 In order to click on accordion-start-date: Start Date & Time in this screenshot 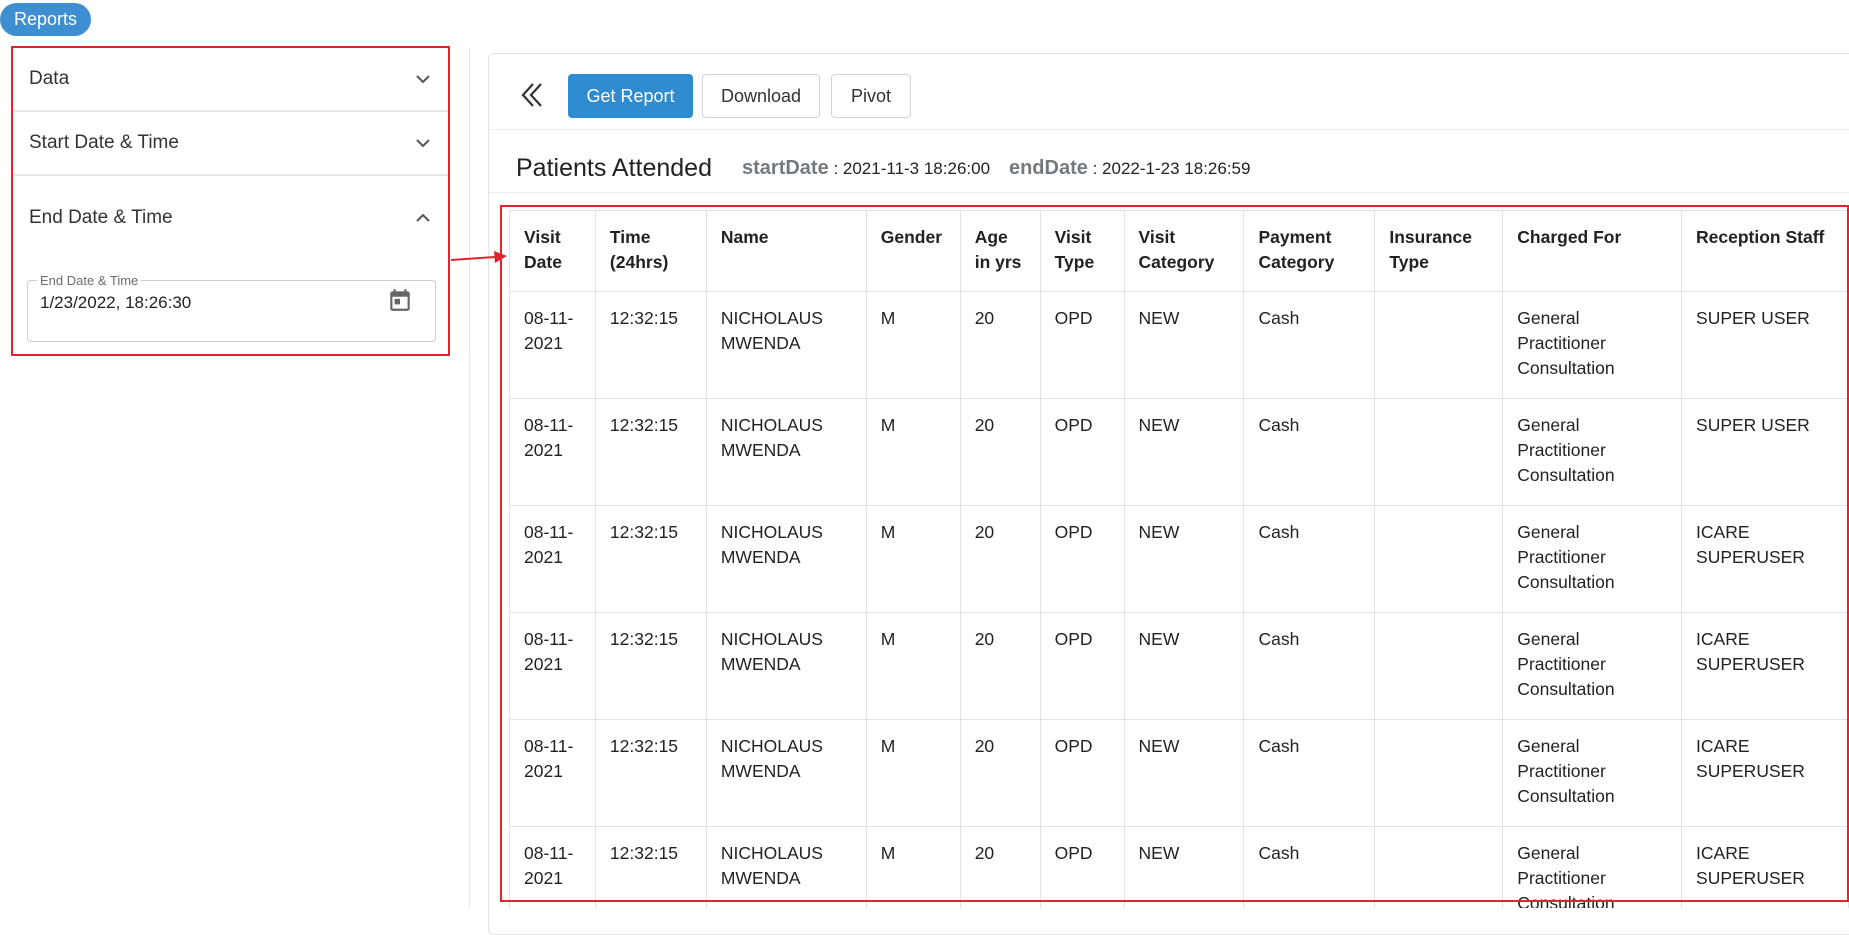, I will do `click(231, 144)`.